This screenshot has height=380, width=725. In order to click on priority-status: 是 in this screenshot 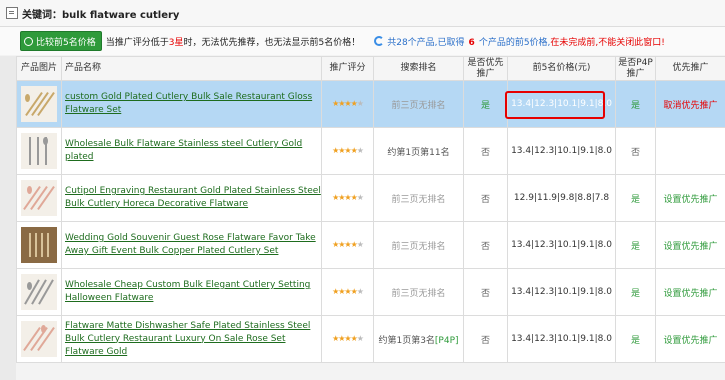, I will do `click(485, 104)`.